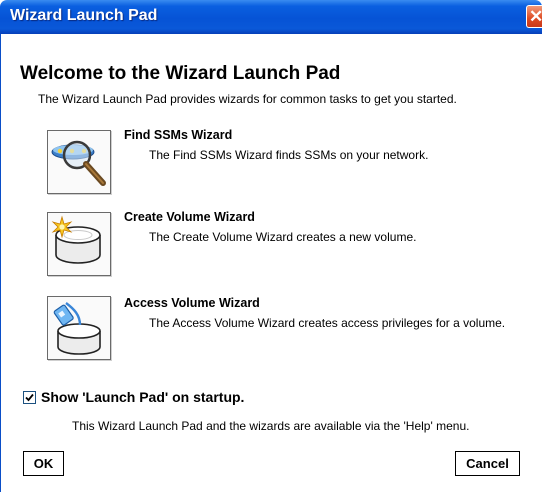 This screenshot has height=492, width=542. I want to click on close-button: ✕, so click(534, 16).